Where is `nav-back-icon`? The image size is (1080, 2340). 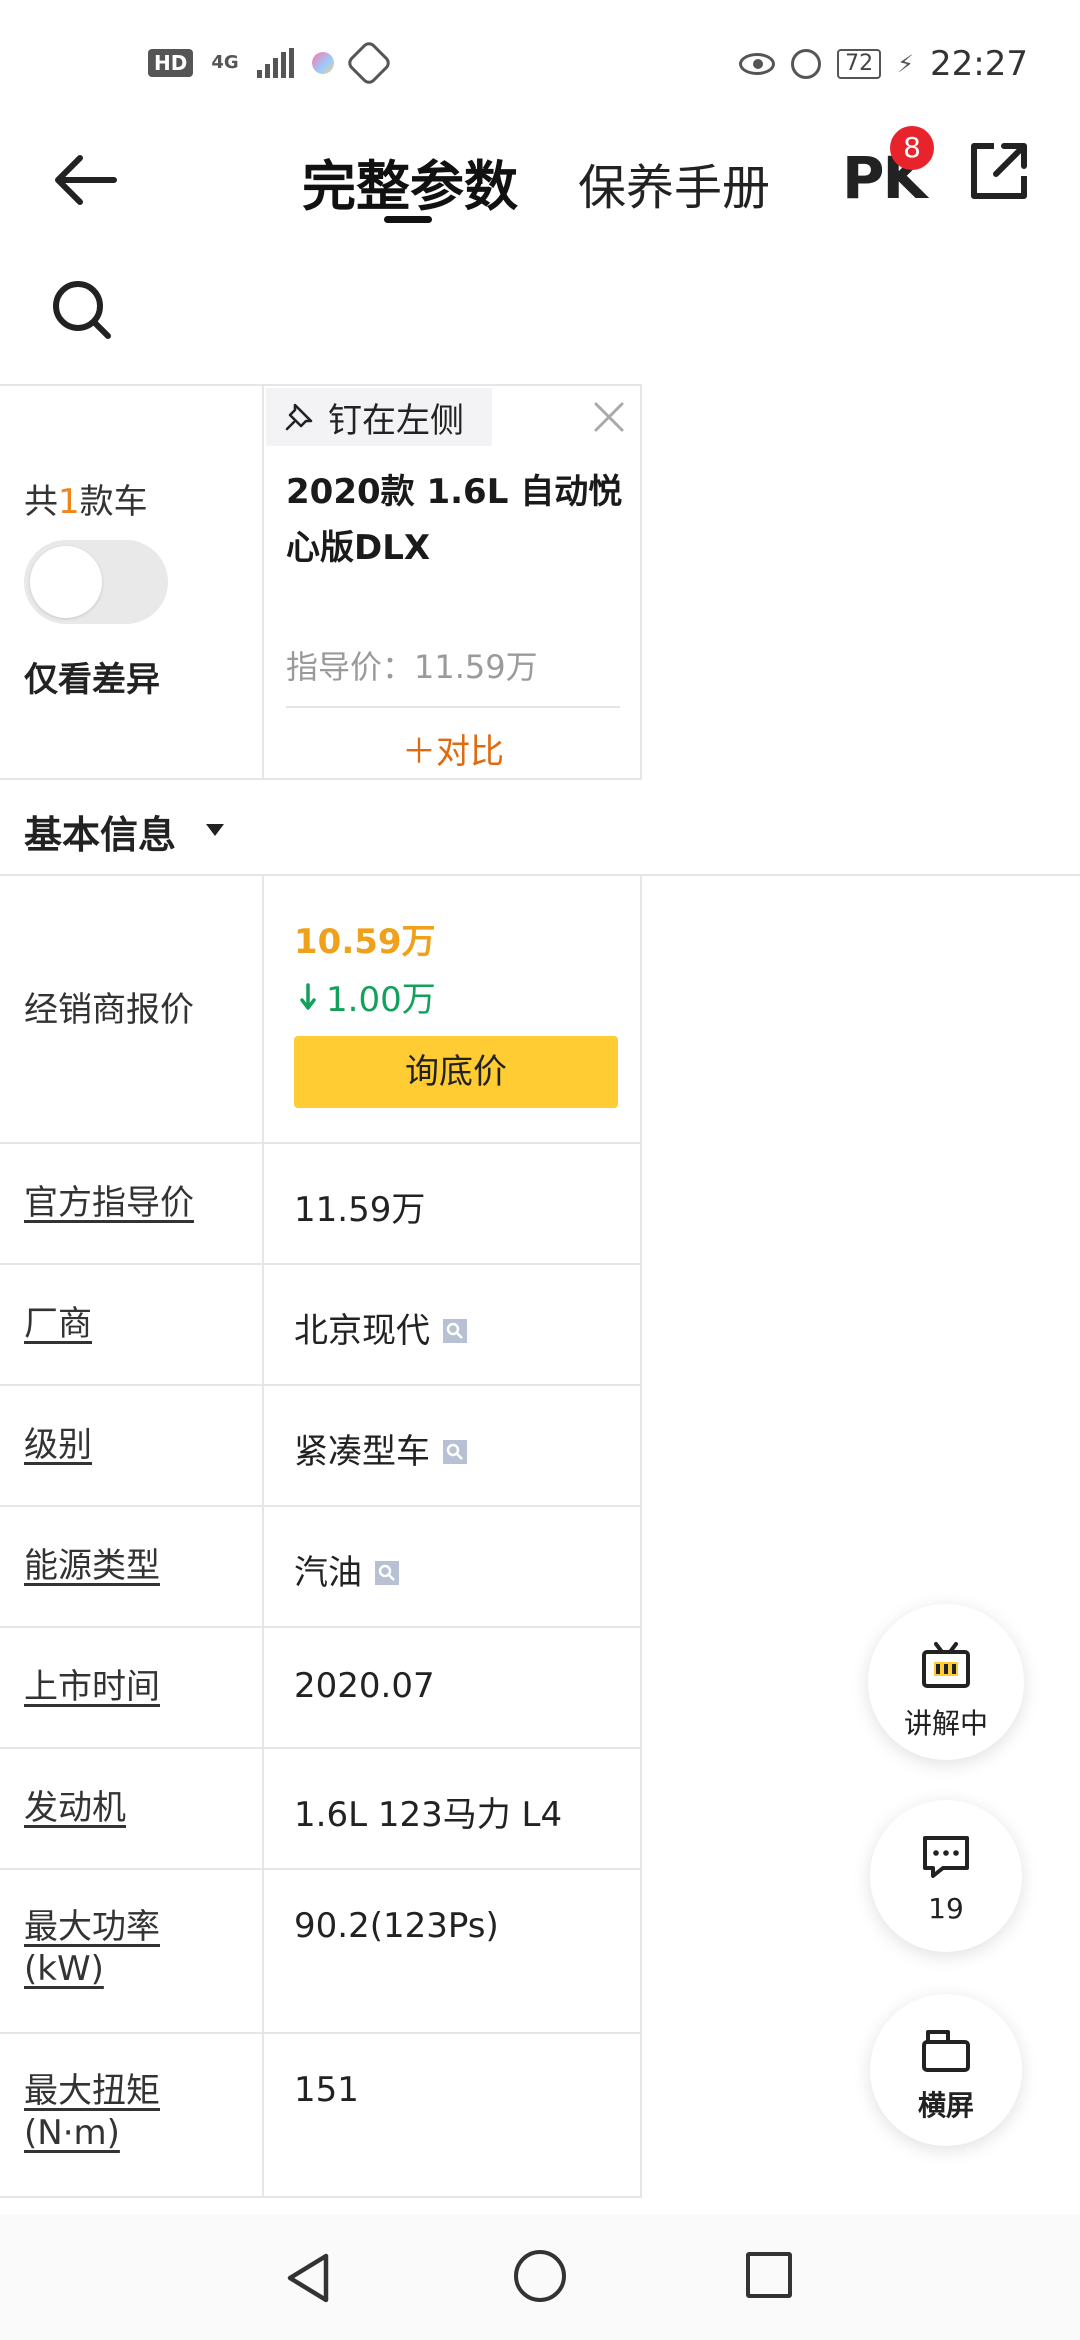 nav-back-icon is located at coordinates (308, 2278).